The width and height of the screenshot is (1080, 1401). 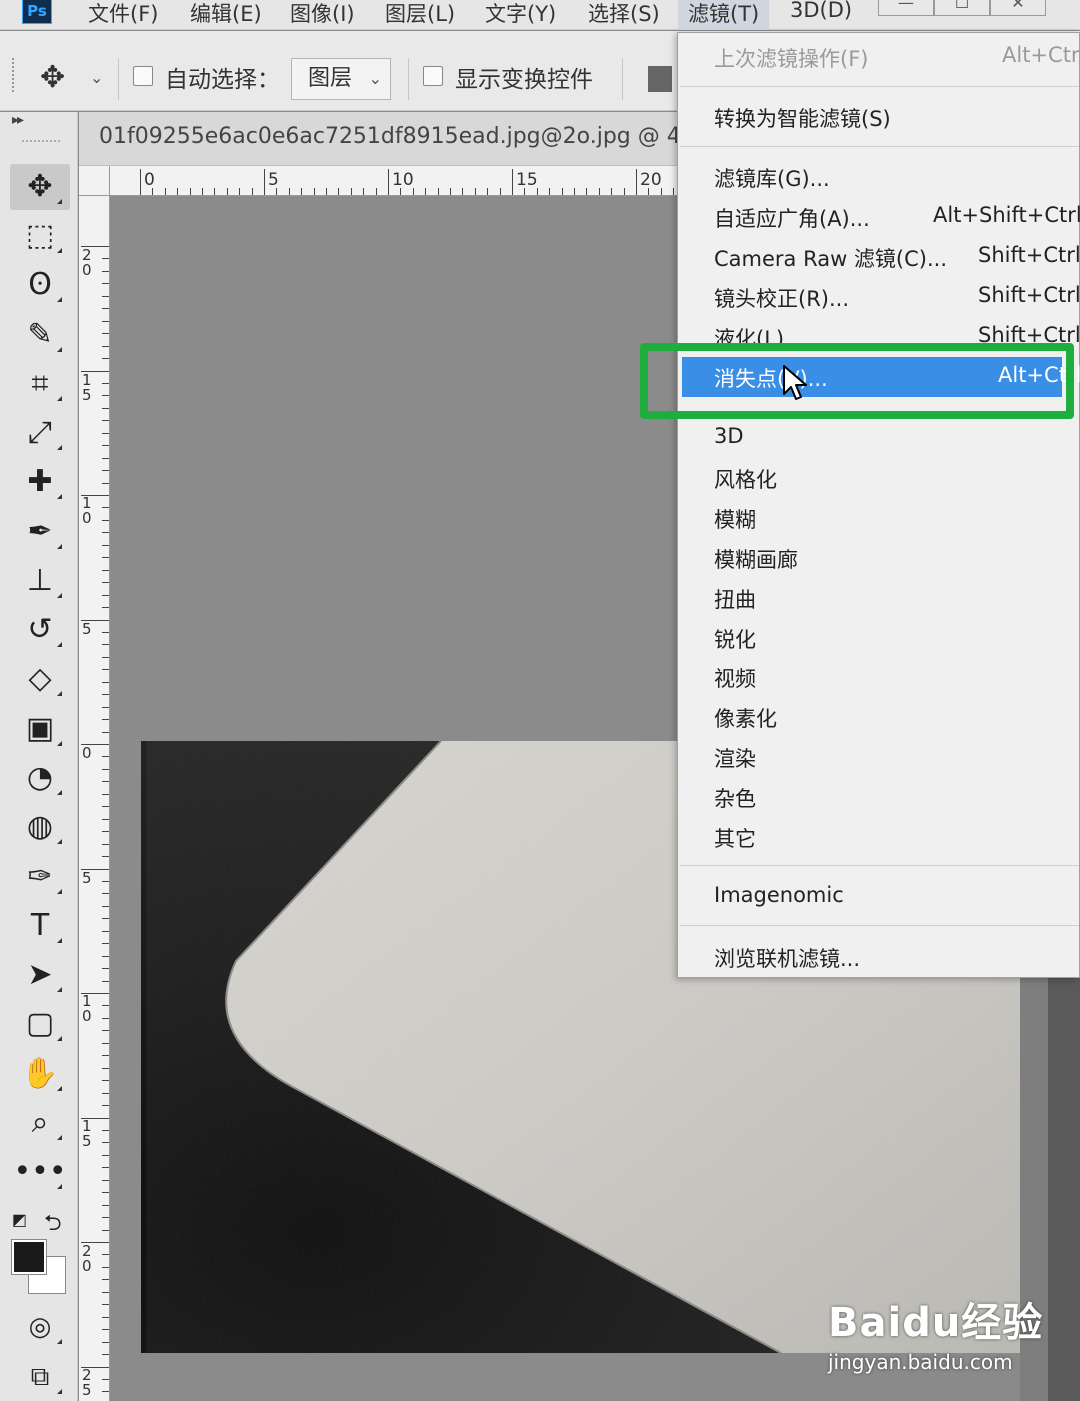 What do you see at coordinates (403, 180) in the screenshot?
I see `ruler-label: 10` at bounding box center [403, 180].